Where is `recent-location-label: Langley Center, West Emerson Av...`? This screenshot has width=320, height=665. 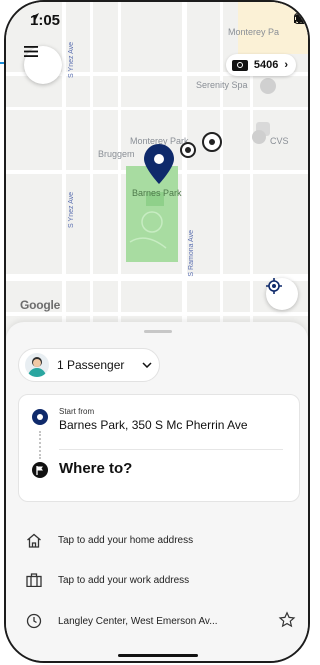
recent-location-label: Langley Center, West Emerson Av... is located at coordinates (138, 621).